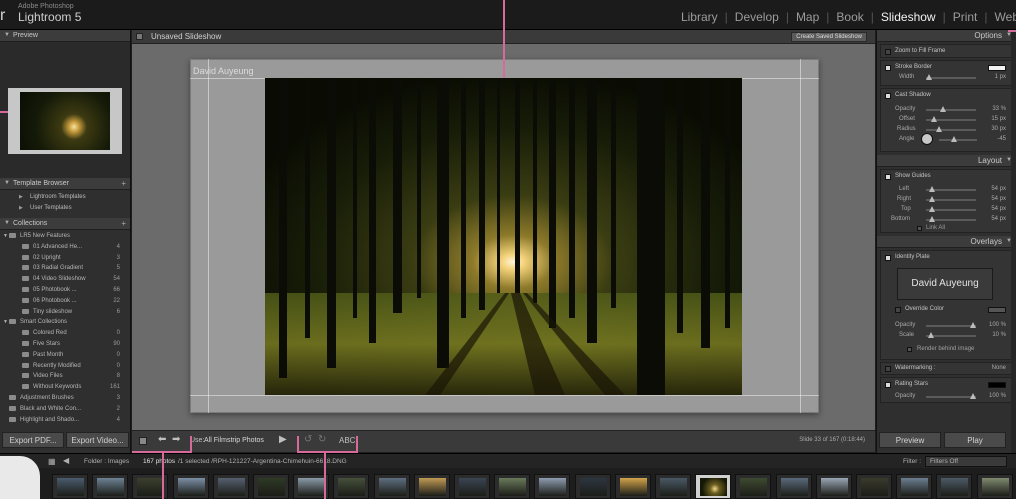  What do you see at coordinates (65, 387) in the screenshot?
I see `collection-item: Without Keywords 161` at bounding box center [65, 387].